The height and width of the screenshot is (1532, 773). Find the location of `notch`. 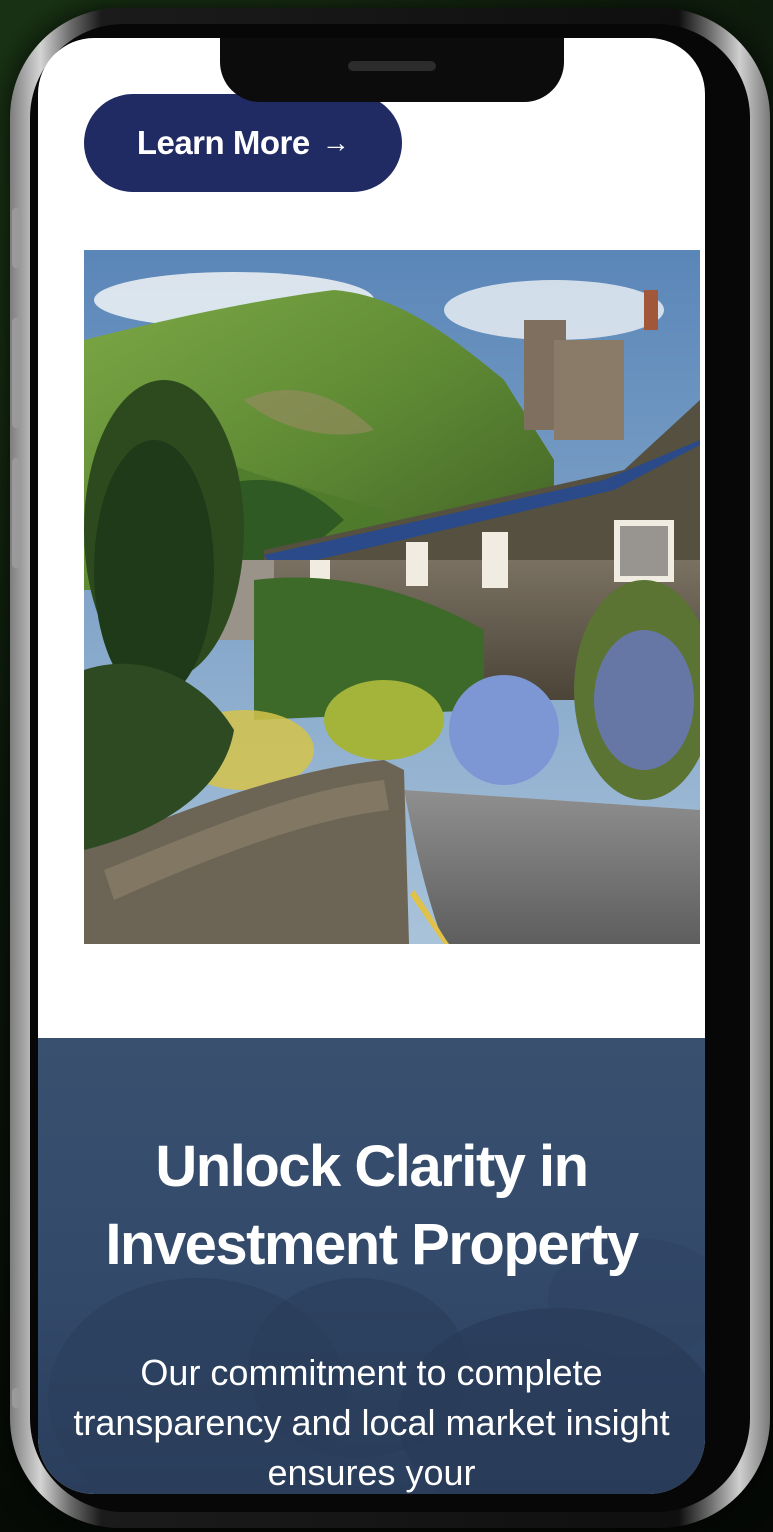

notch is located at coordinates (392, 70).